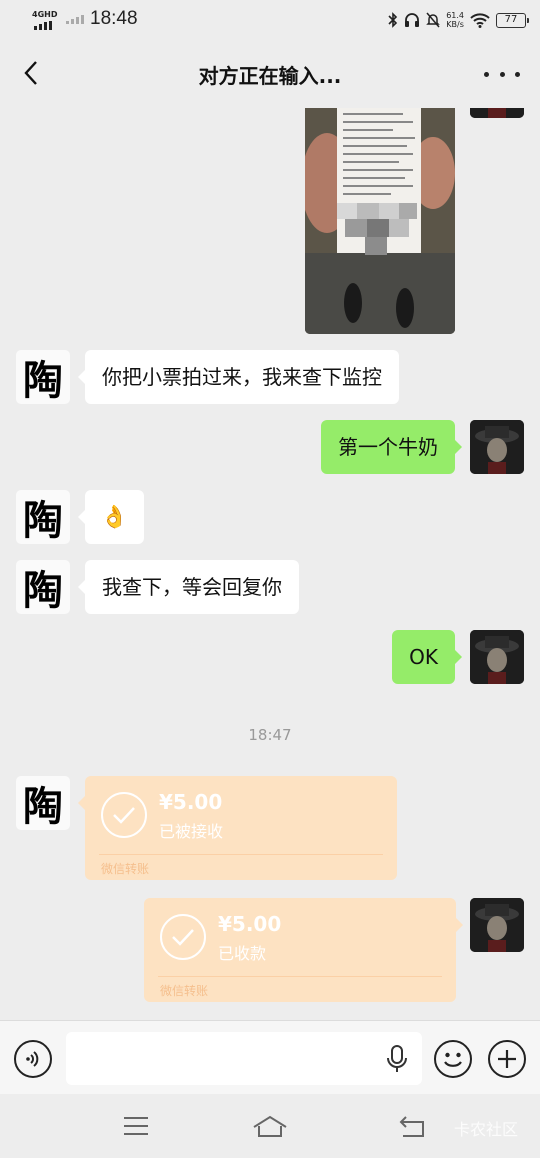  I want to click on emoji-message-bubble: 👌, so click(111, 517).